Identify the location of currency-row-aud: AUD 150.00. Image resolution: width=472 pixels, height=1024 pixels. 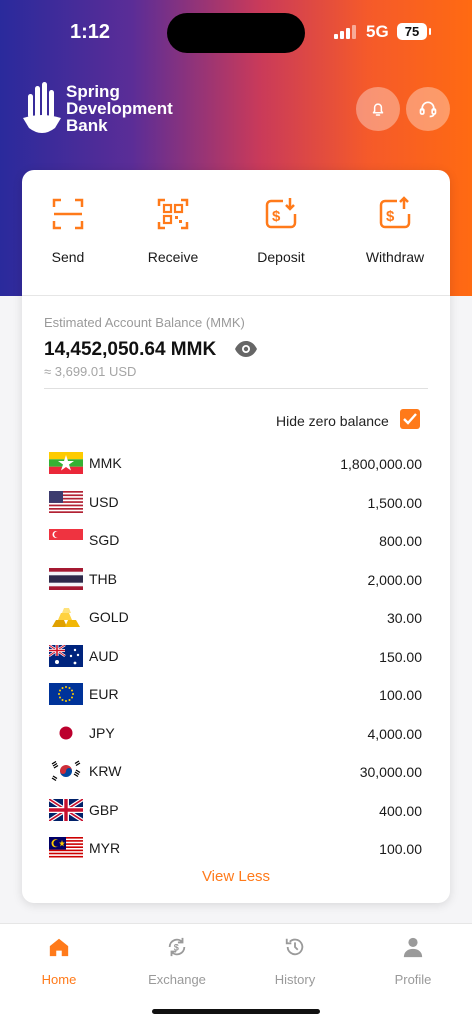
(235, 656).